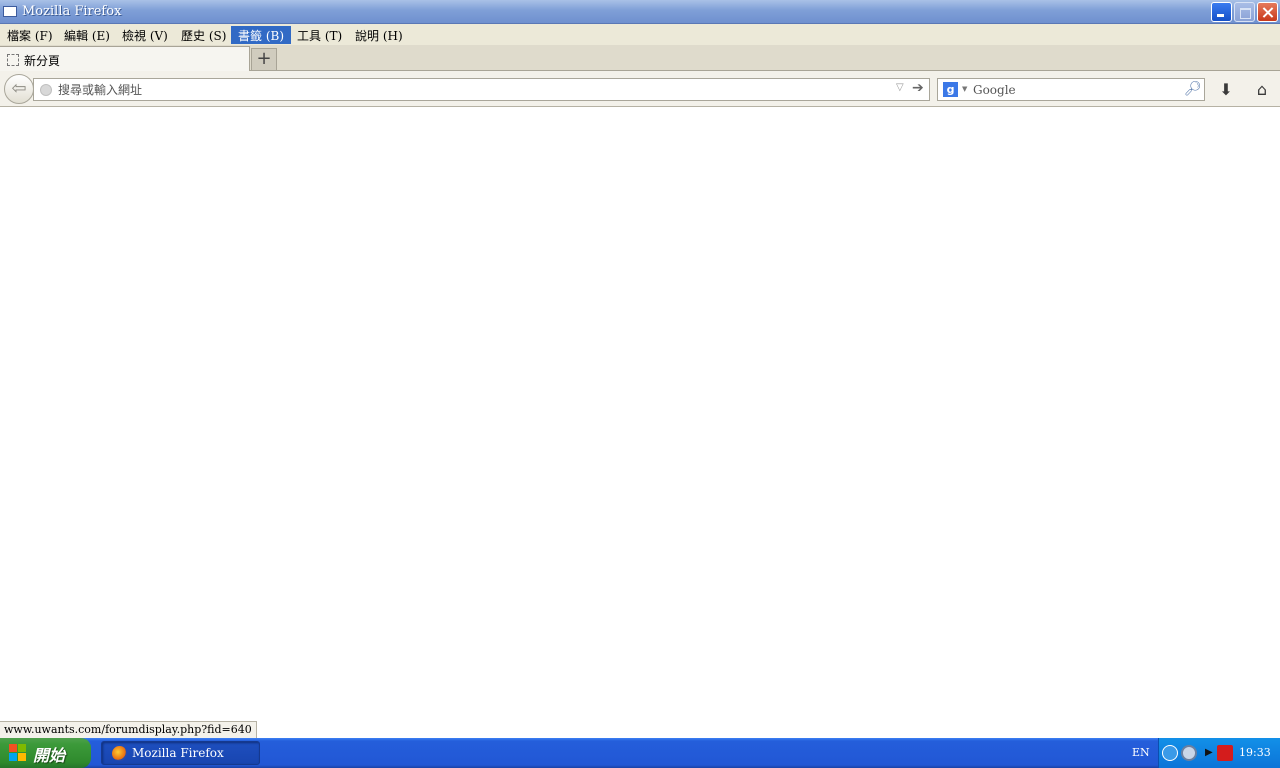  I want to click on tab-label: 新分頁, so click(42, 61).